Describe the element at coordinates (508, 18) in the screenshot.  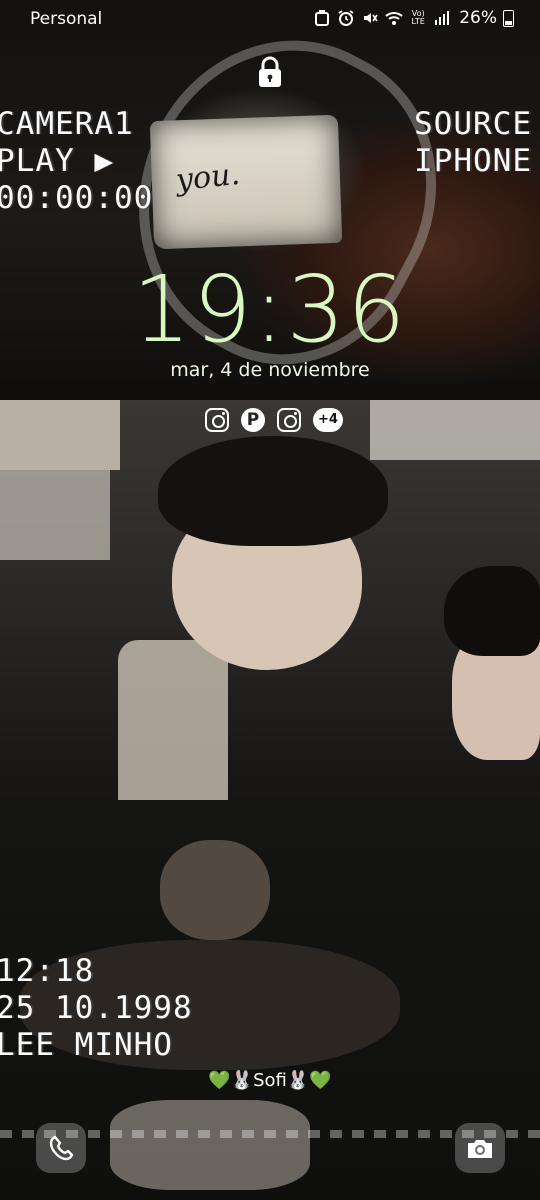
I see `battery-icon` at that location.